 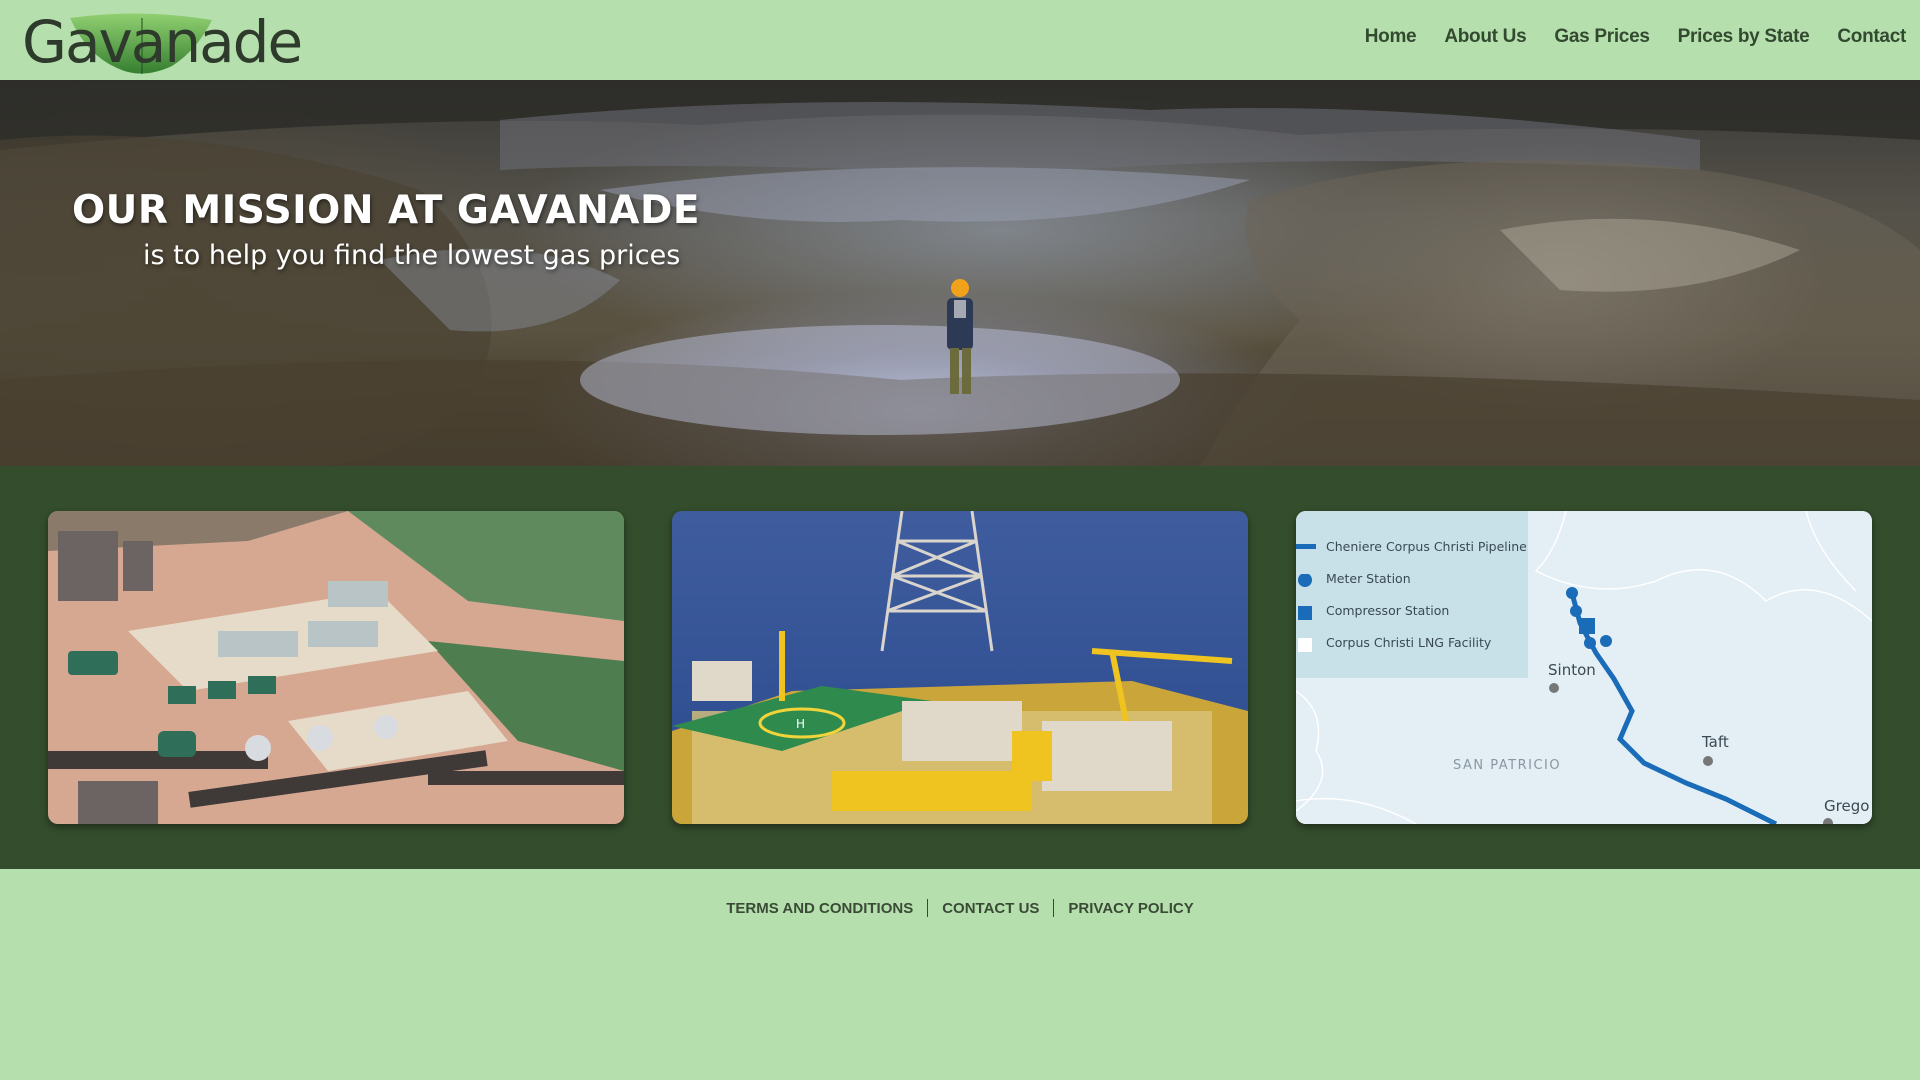 I want to click on map-label-taft: Taft, so click(x=1715, y=742).